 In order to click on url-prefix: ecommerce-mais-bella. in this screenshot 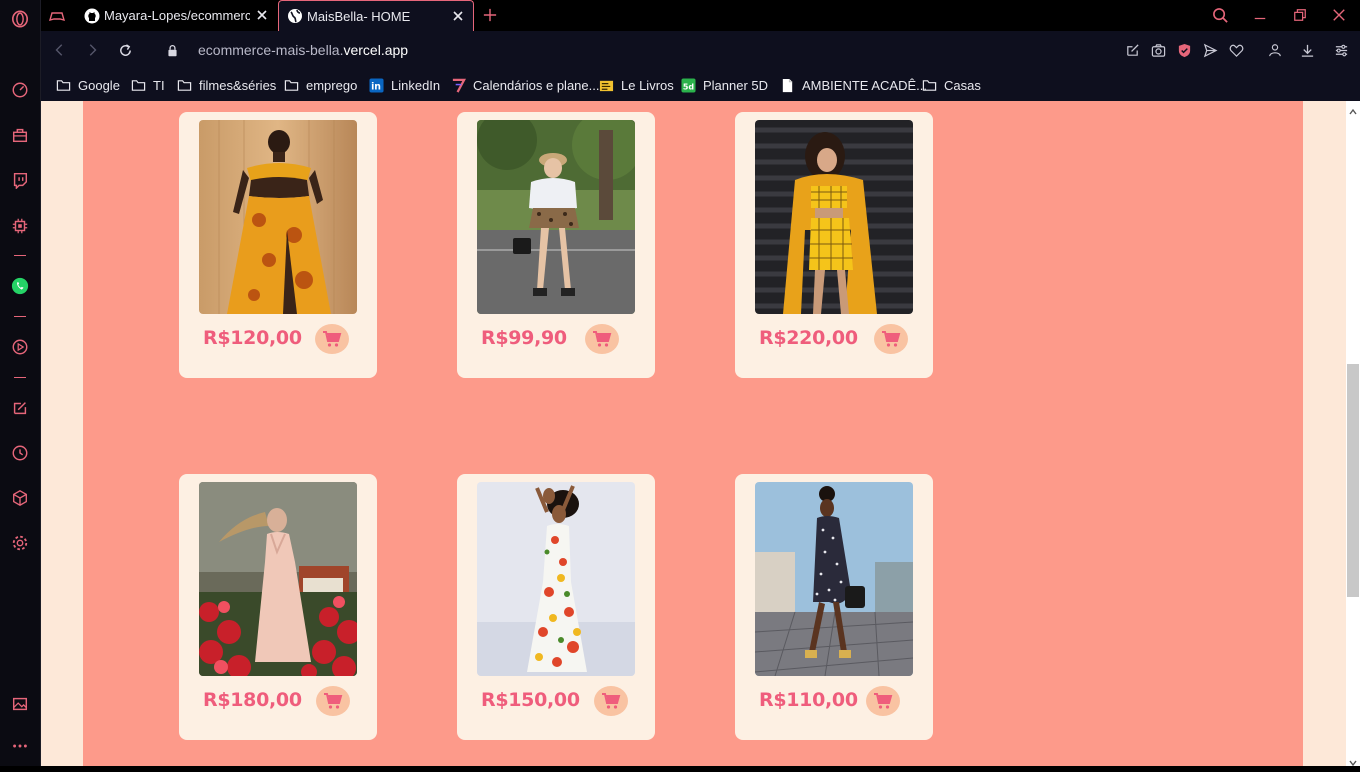, I will do `click(271, 50)`.